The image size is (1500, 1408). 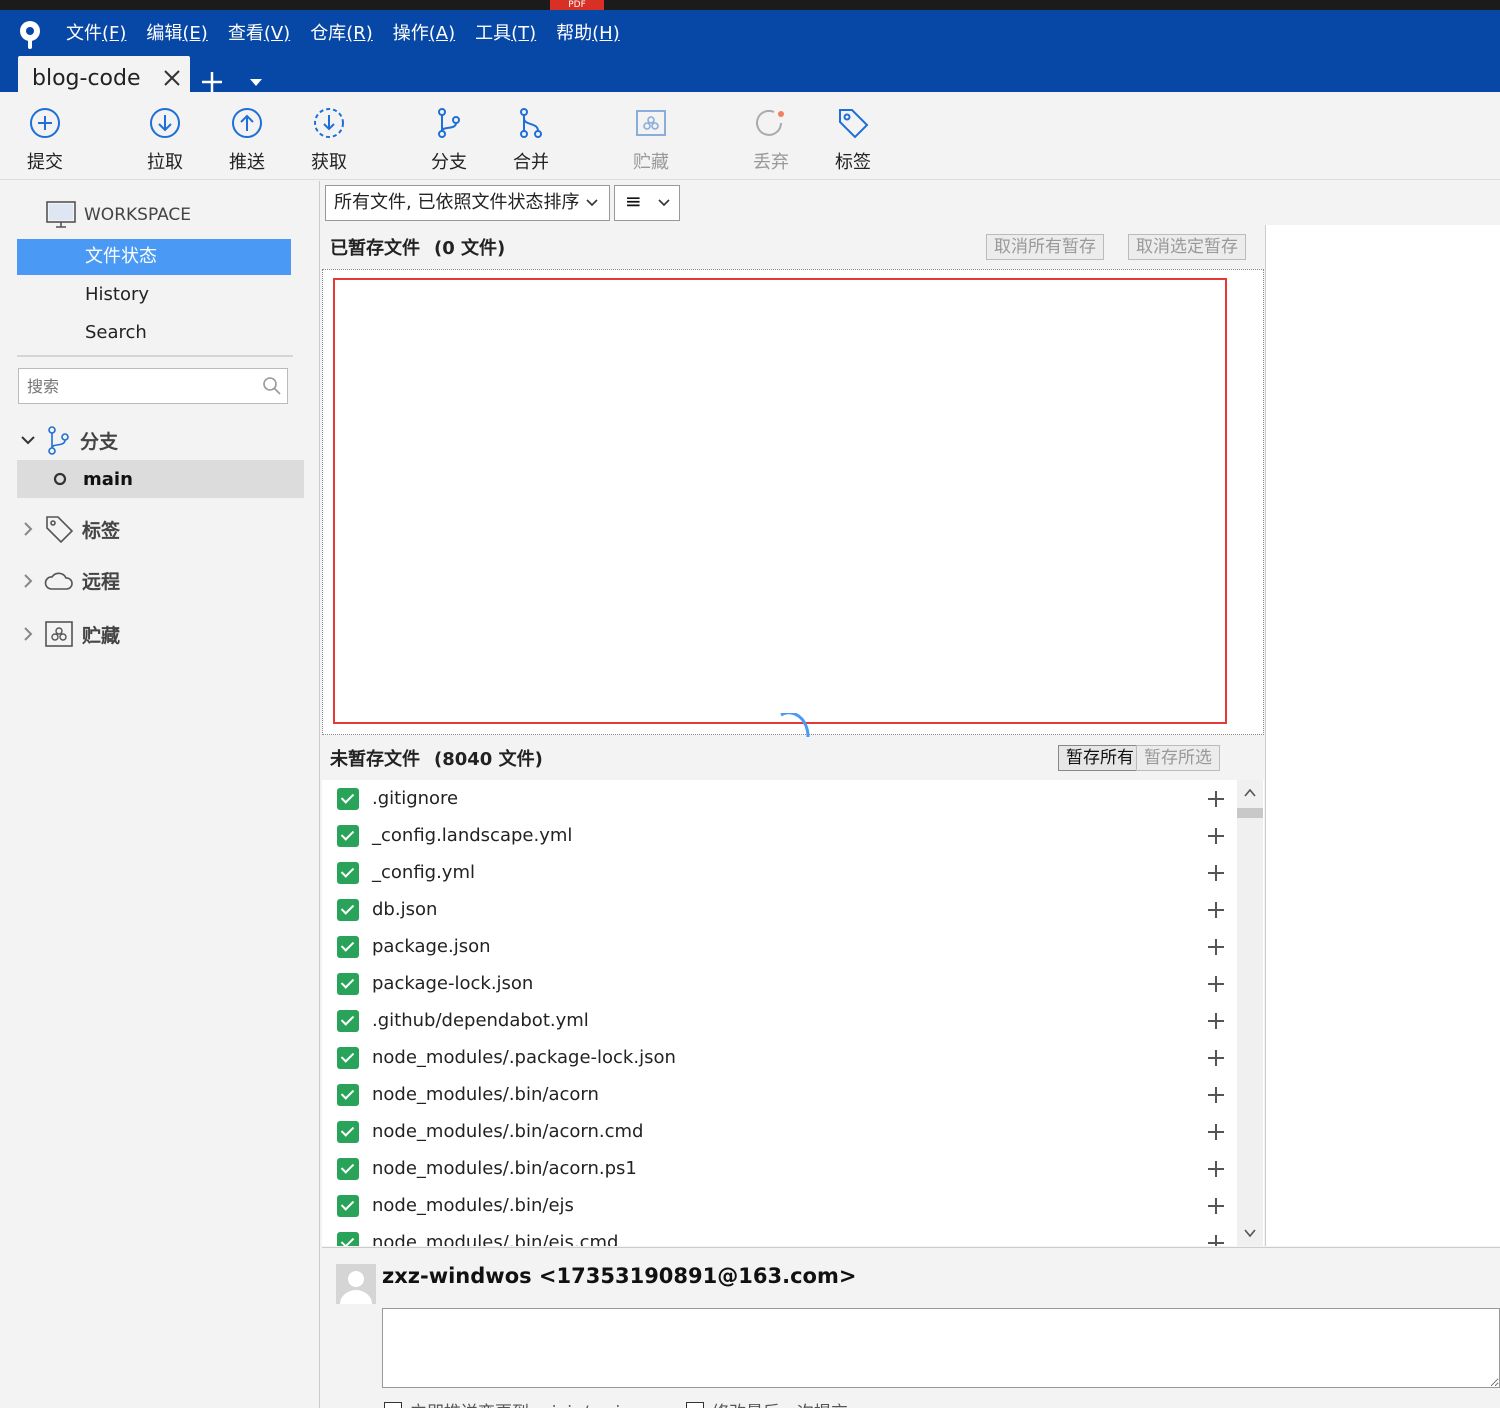 I want to click on unstage-selected-button: 取消选定暂存, so click(x=1187, y=247).